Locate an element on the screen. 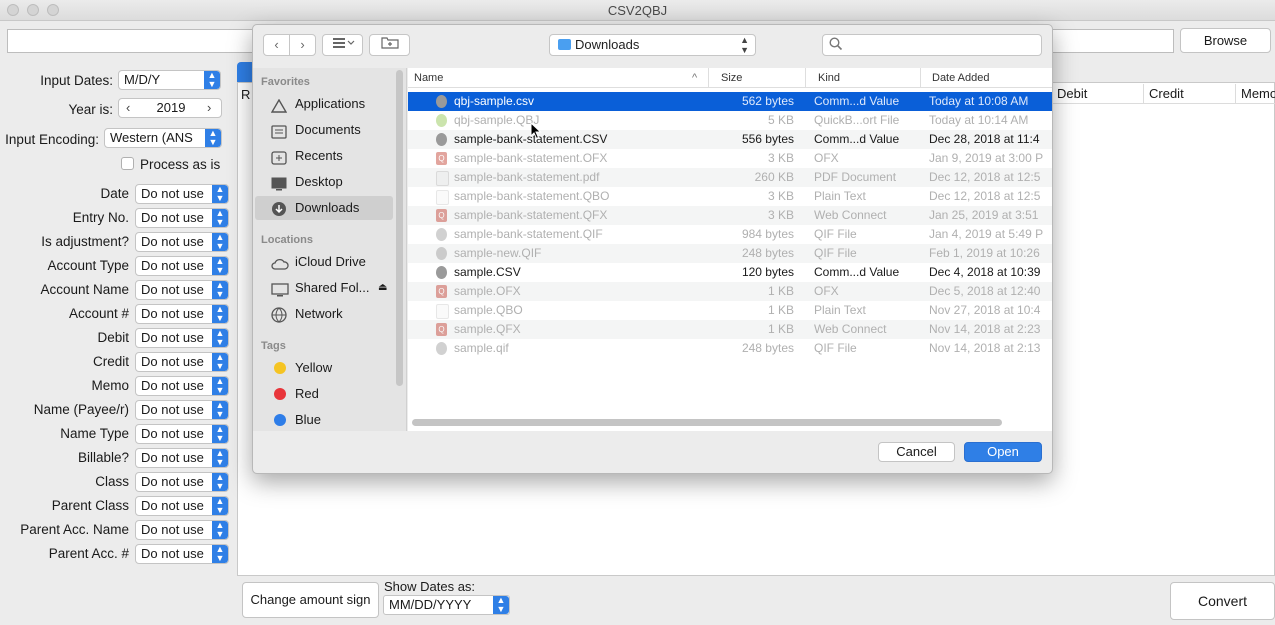 This screenshot has height=625, width=1275. file-date-added: Feb 1, 2019 at 10:26 is located at coordinates (984, 253).